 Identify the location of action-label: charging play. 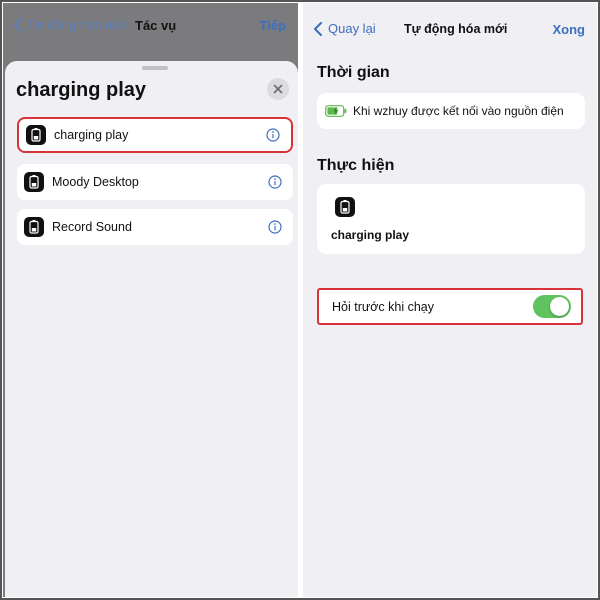
(370, 235).